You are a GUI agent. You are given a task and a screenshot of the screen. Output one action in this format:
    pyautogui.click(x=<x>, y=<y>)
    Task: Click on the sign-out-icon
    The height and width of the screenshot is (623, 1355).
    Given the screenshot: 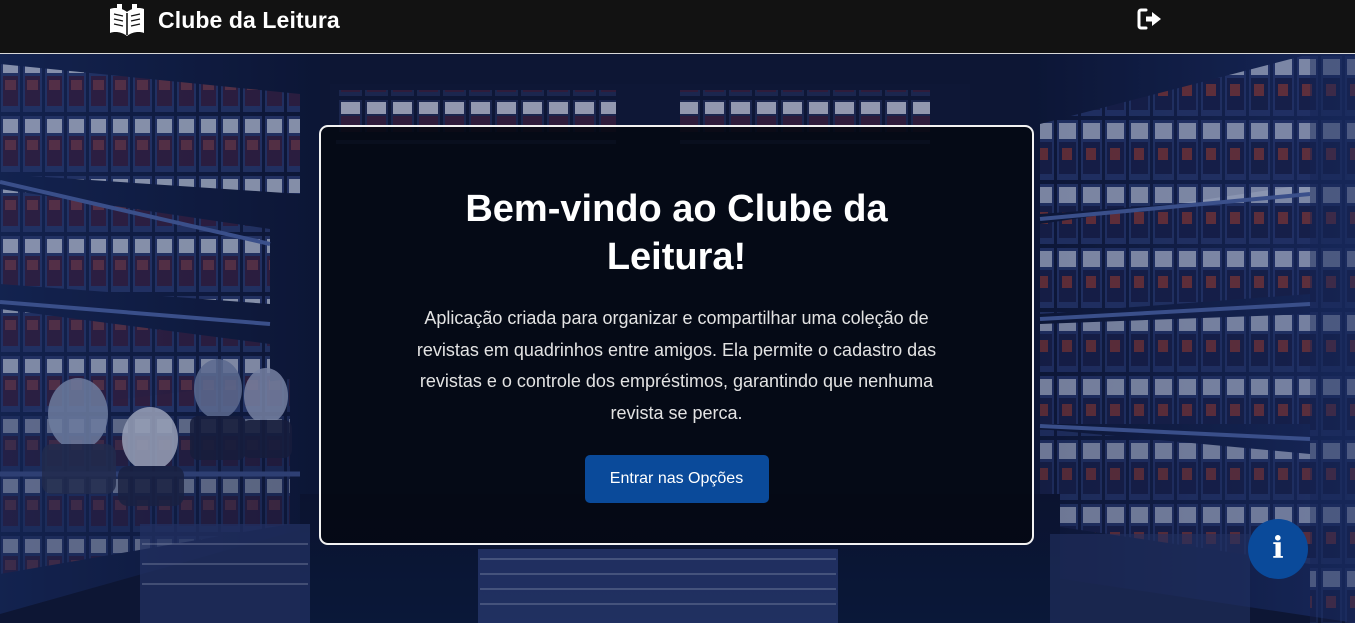 What is the action you would take?
    pyautogui.click(x=1149, y=19)
    